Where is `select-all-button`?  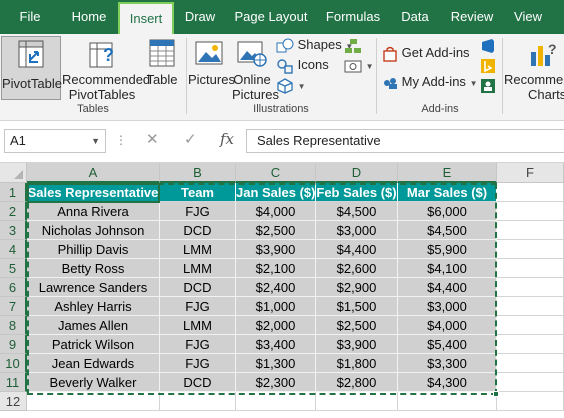 select-all-button is located at coordinates (13, 173).